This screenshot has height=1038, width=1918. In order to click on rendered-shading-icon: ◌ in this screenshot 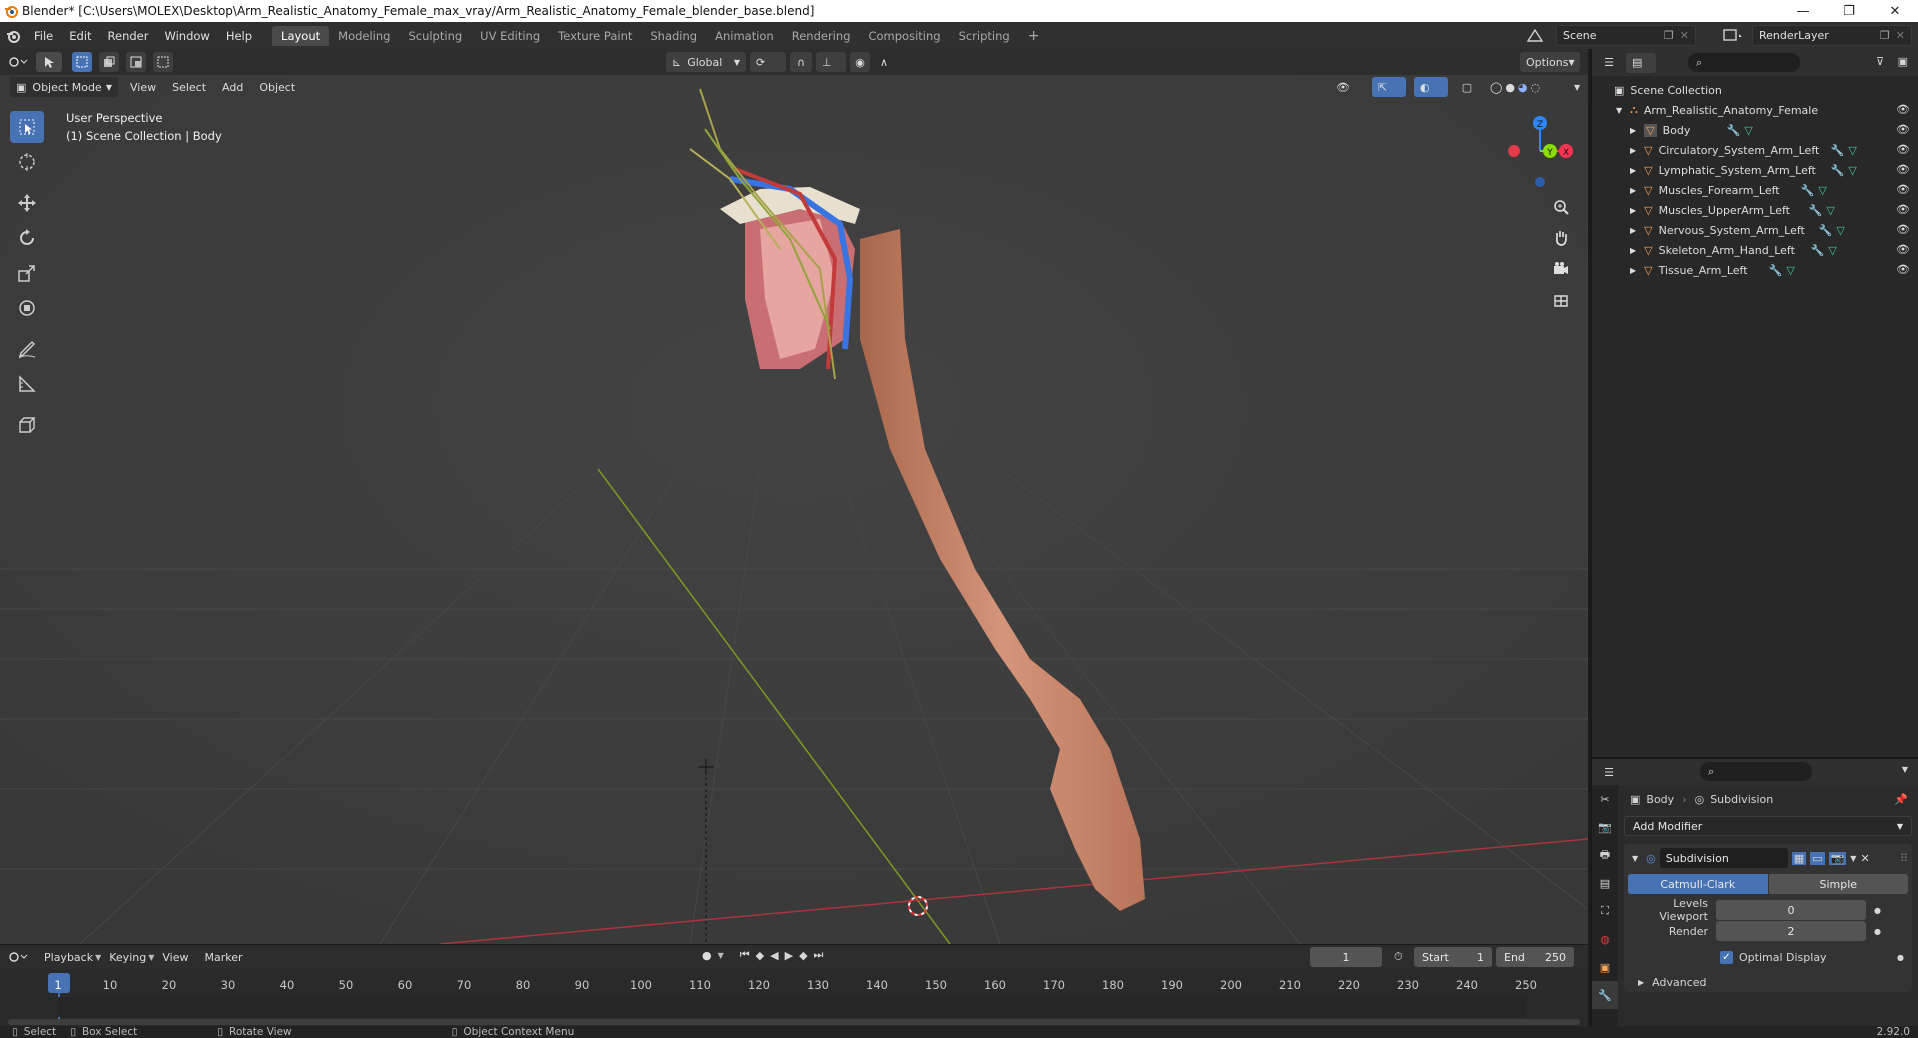, I will do `click(1536, 87)`.